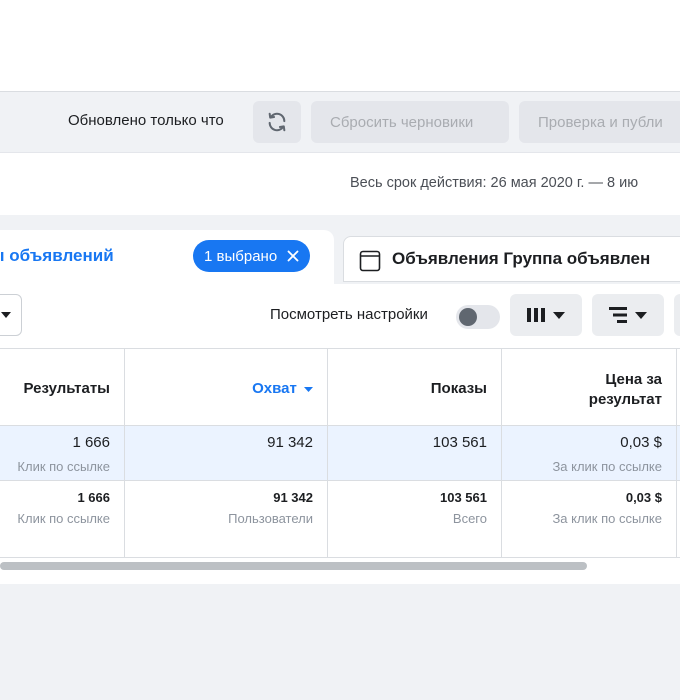 This screenshot has height=700, width=680. I want to click on refresh-icon, so click(277, 122).